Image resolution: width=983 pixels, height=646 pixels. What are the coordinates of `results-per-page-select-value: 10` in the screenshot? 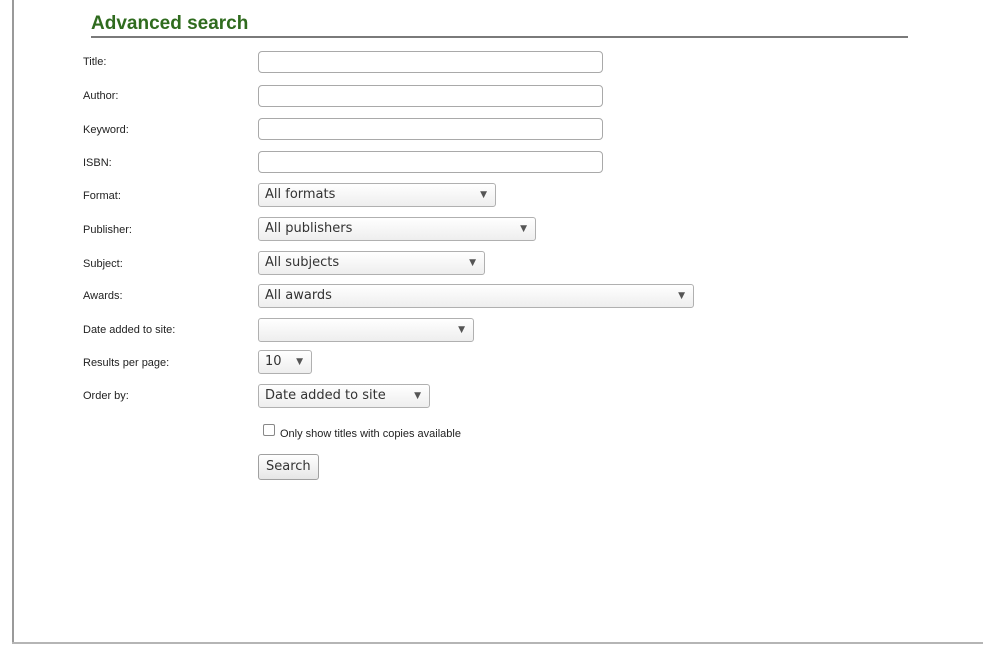 It's located at (273, 361).